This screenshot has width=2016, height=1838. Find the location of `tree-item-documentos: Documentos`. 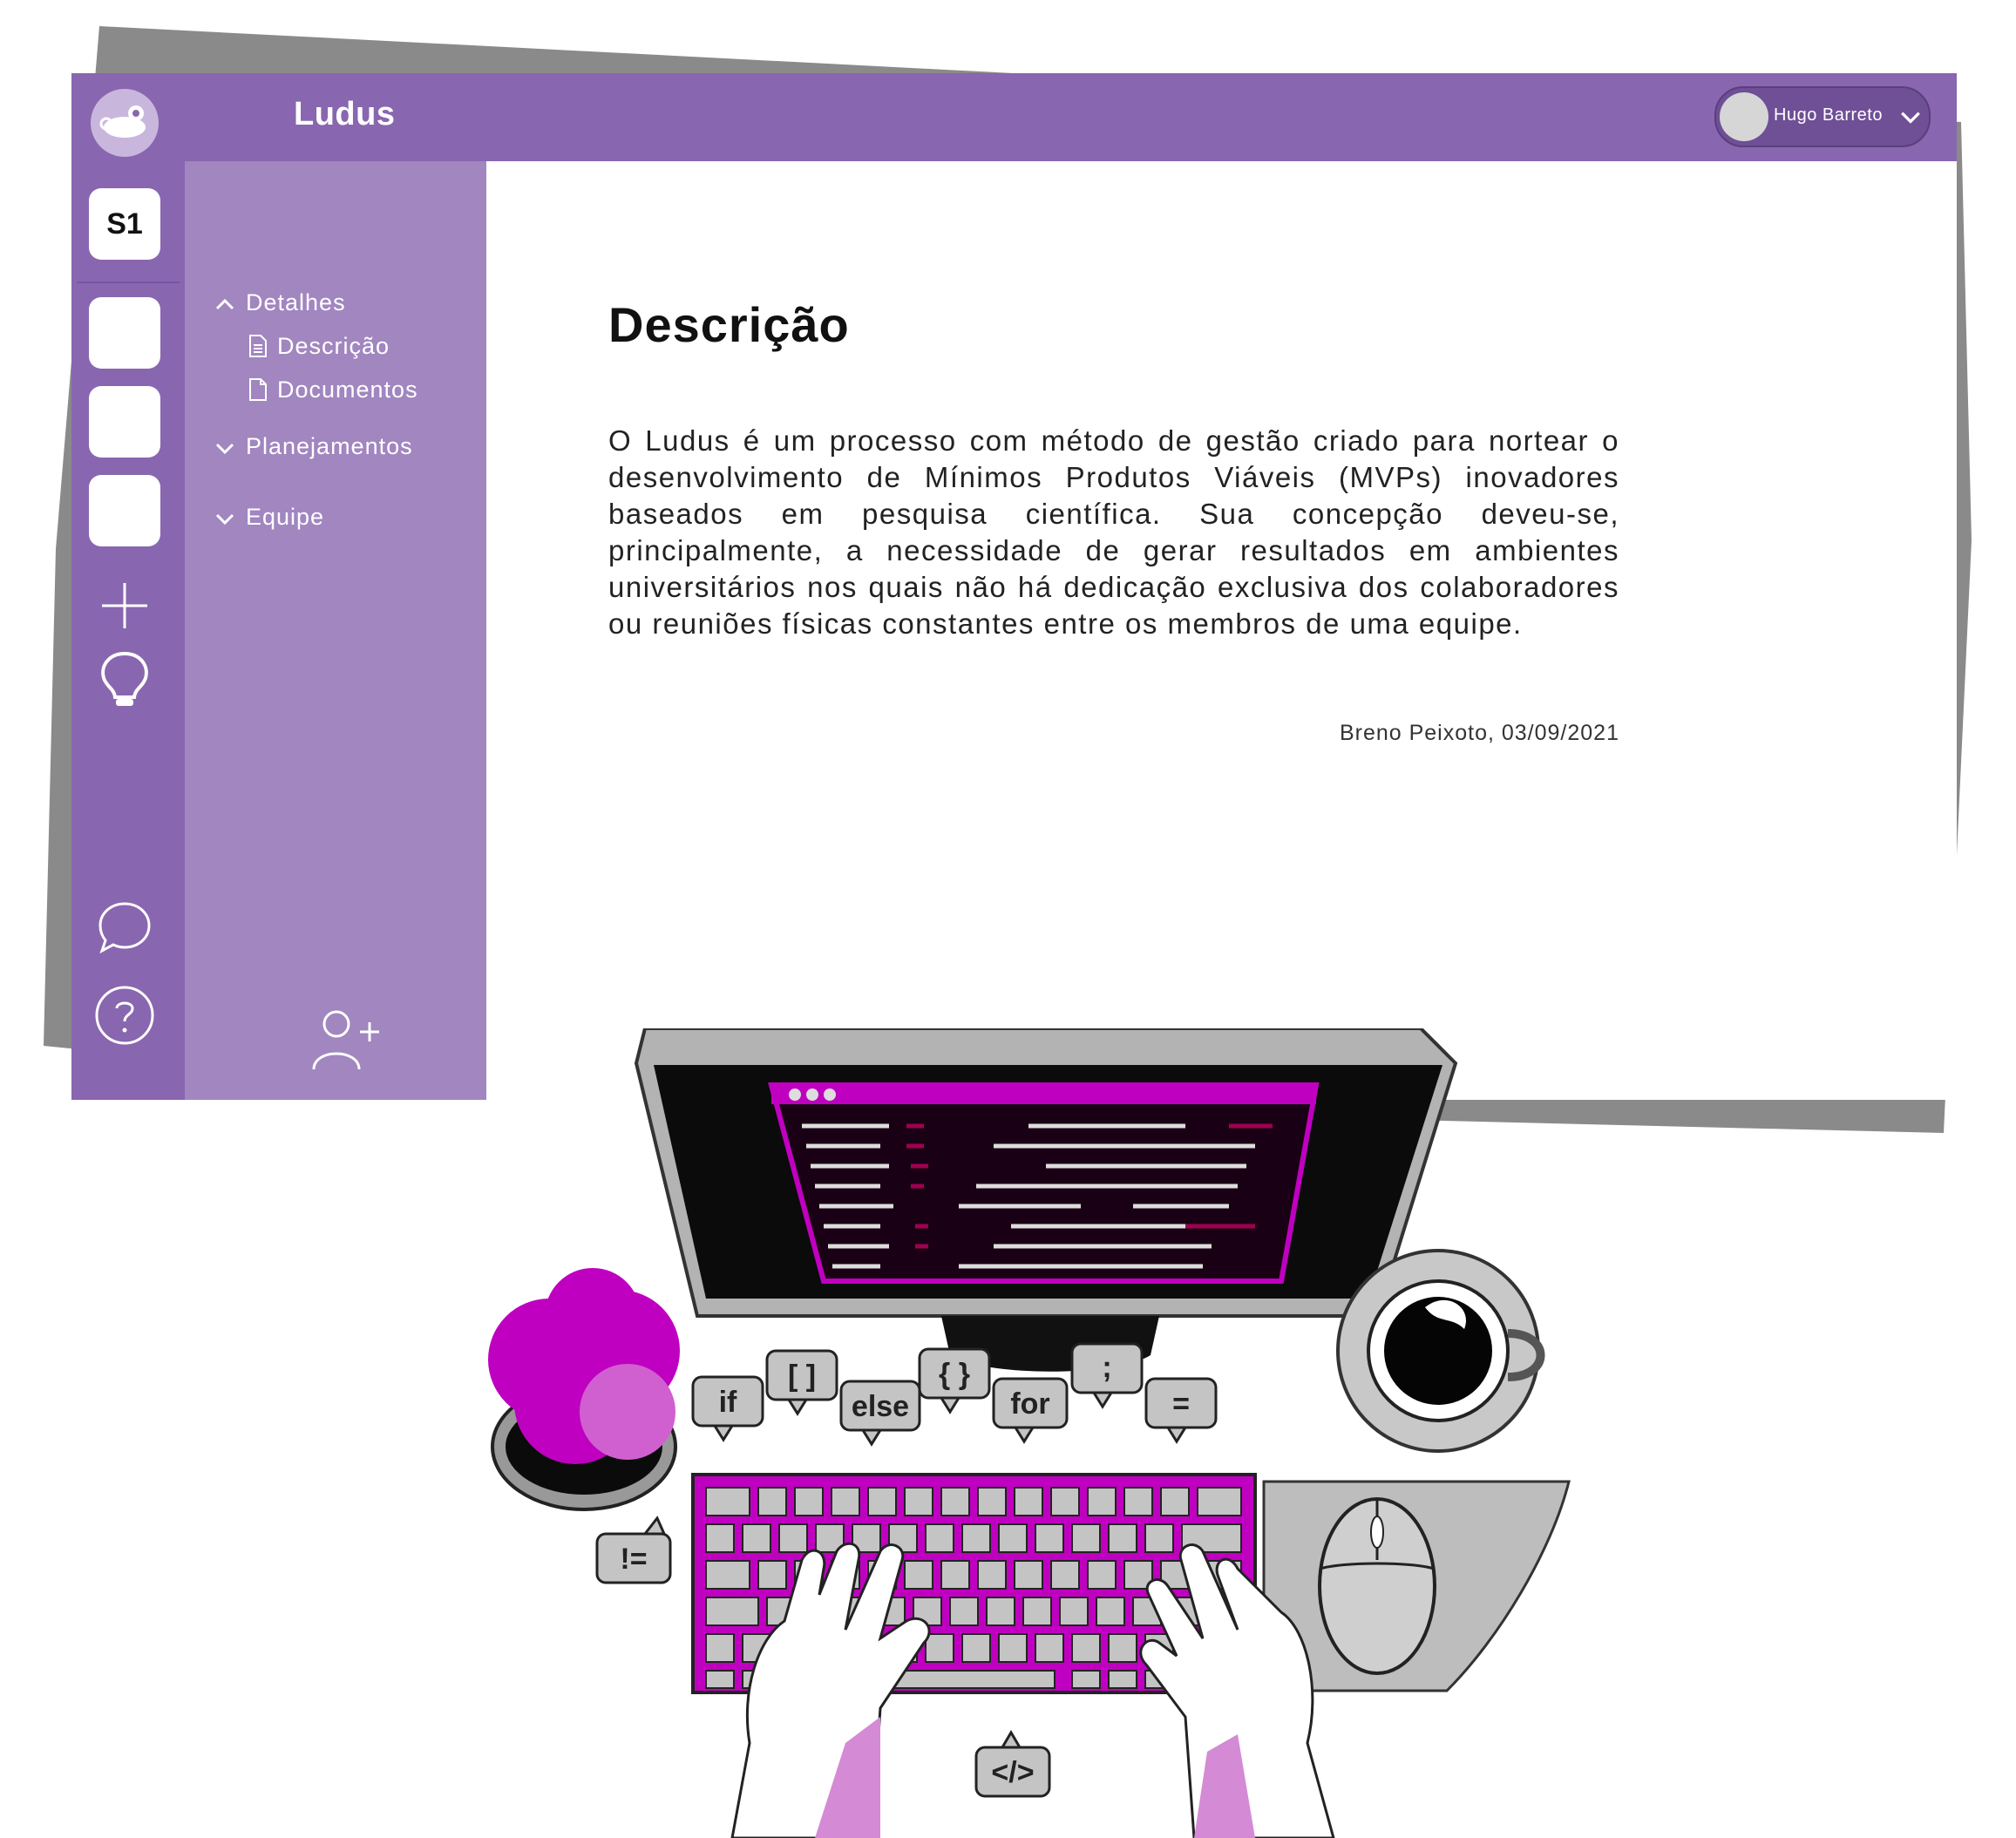

tree-item-documentos: Documentos is located at coordinates (347, 390).